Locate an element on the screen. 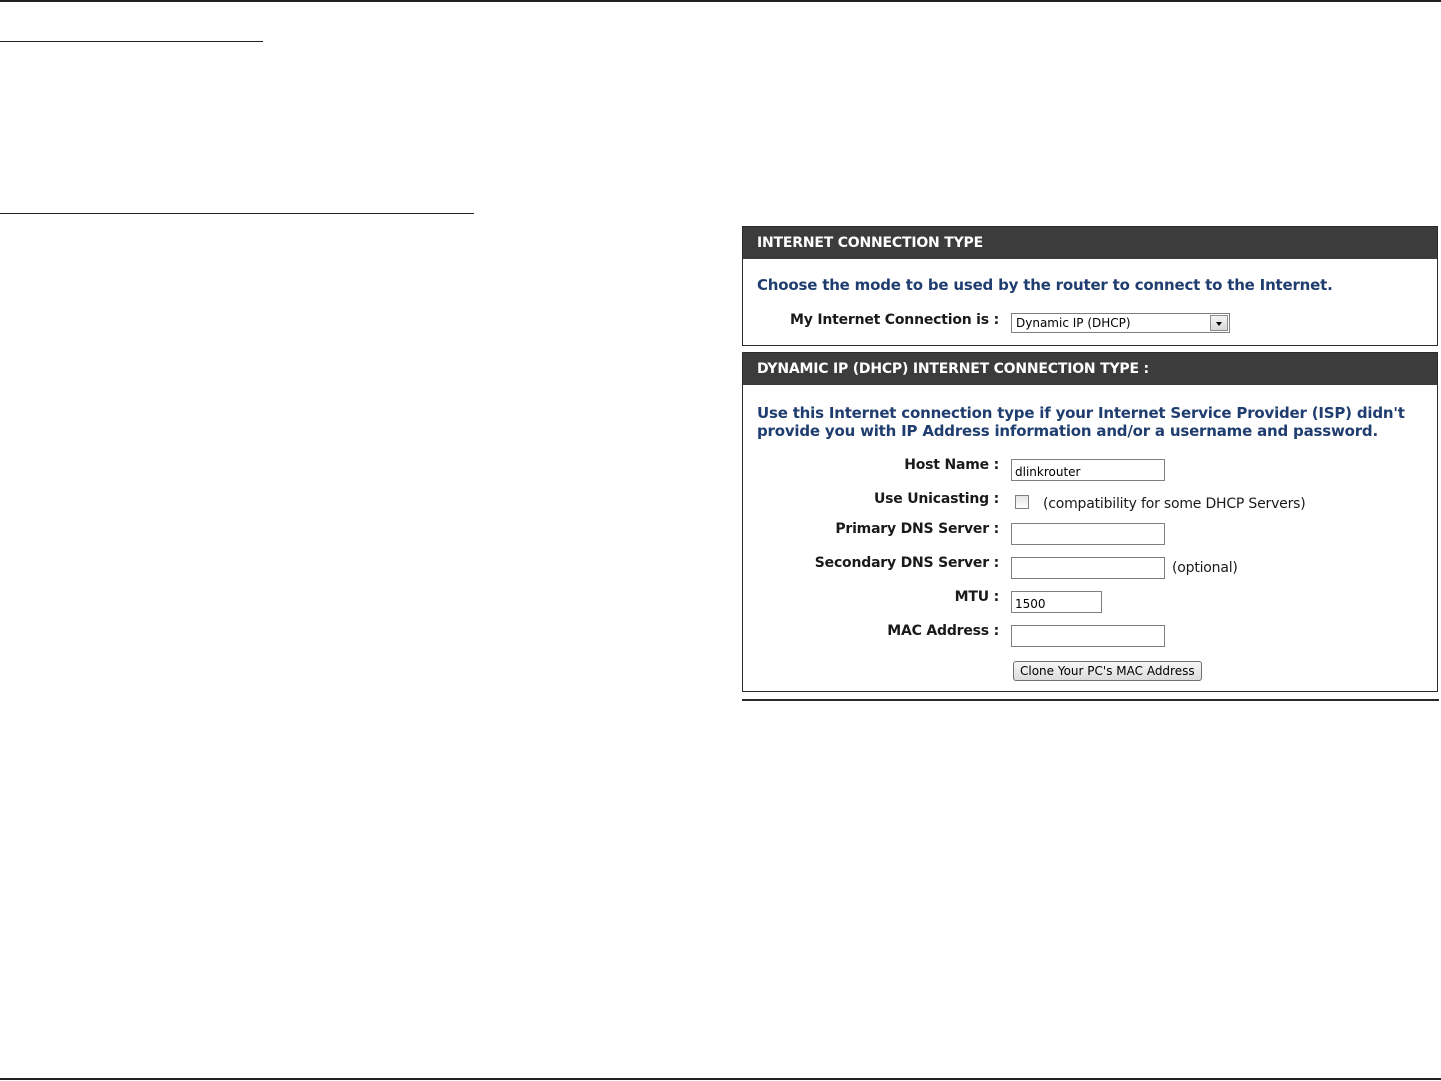 Image resolution: width=1441 pixels, height=1081 pixels. mtu-label: MTU : is located at coordinates (977, 597).